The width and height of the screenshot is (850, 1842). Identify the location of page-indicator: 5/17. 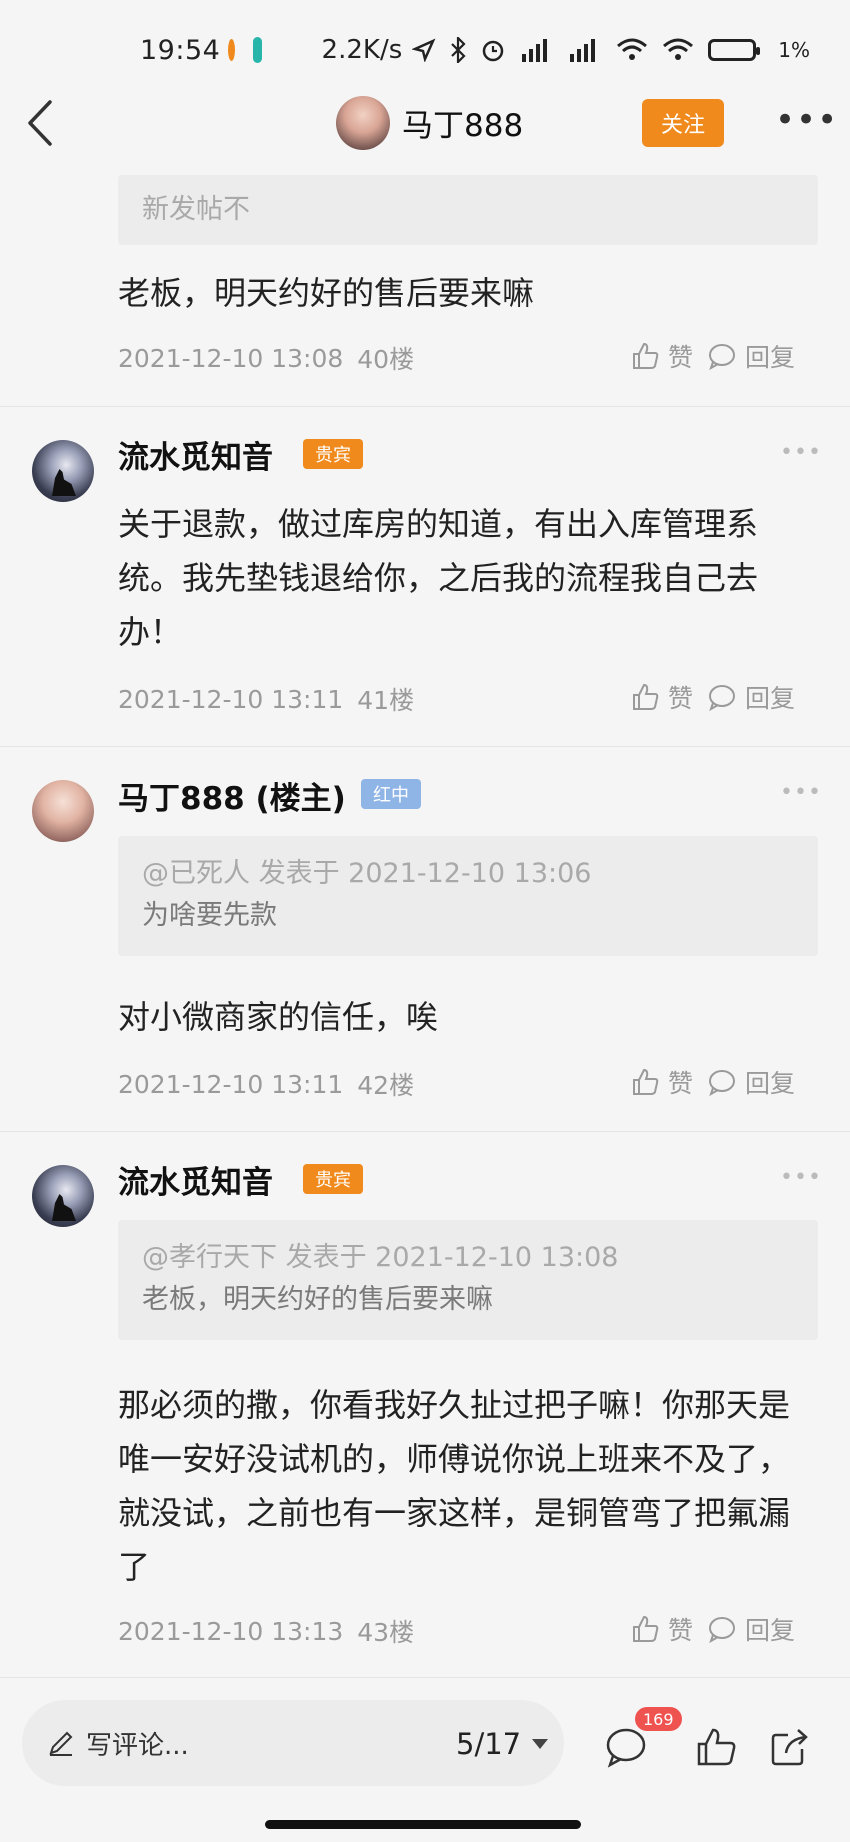
(502, 1744).